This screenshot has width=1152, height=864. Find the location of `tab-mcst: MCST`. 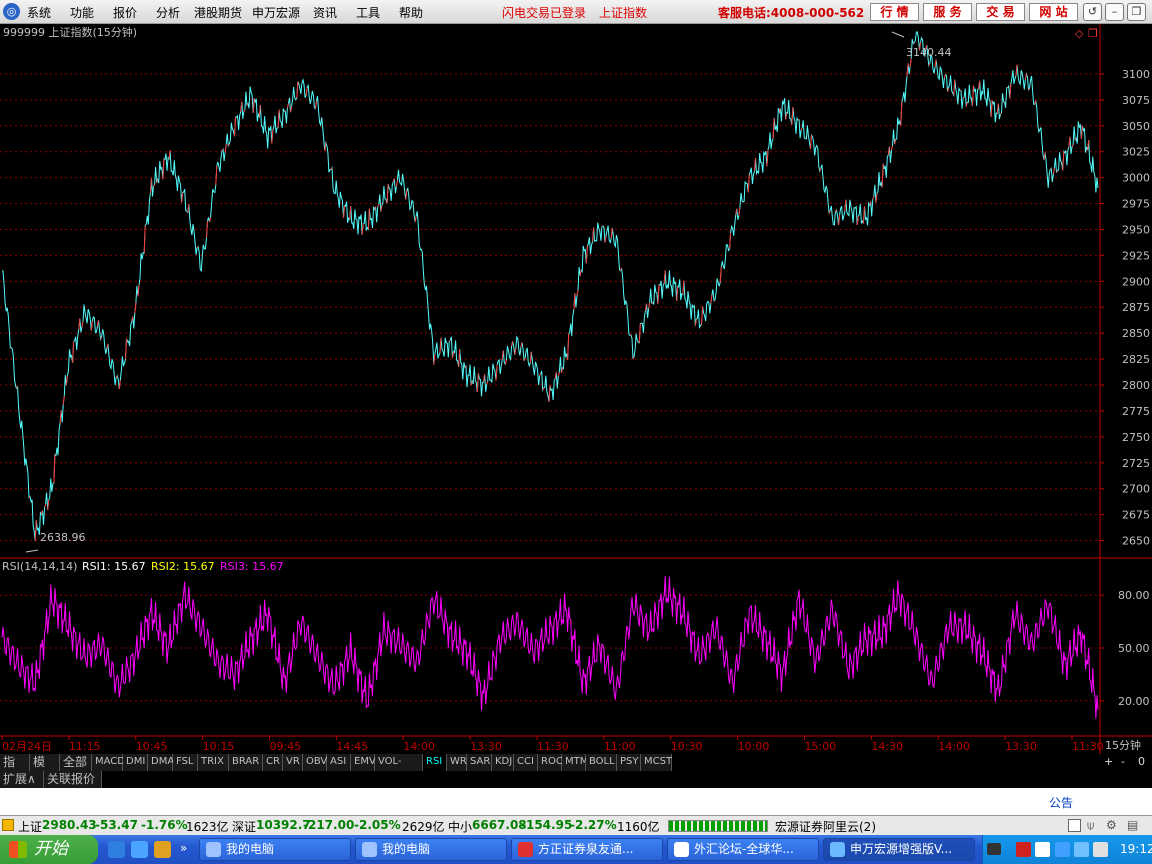

tab-mcst: MCST is located at coordinates (656, 762).